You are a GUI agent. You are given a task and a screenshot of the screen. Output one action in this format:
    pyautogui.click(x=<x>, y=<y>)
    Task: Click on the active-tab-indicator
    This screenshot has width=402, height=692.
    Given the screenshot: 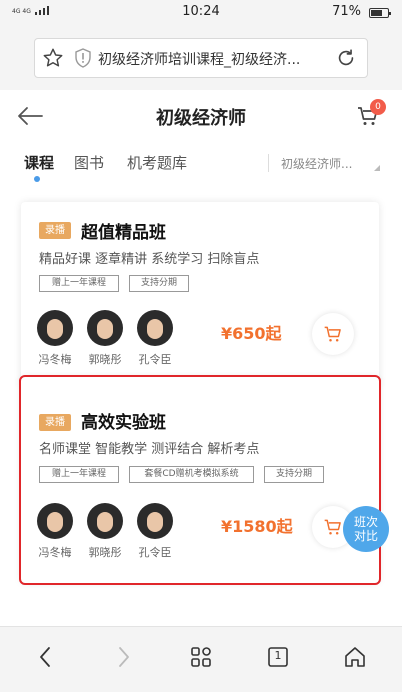 What is the action you would take?
    pyautogui.click(x=37, y=179)
    